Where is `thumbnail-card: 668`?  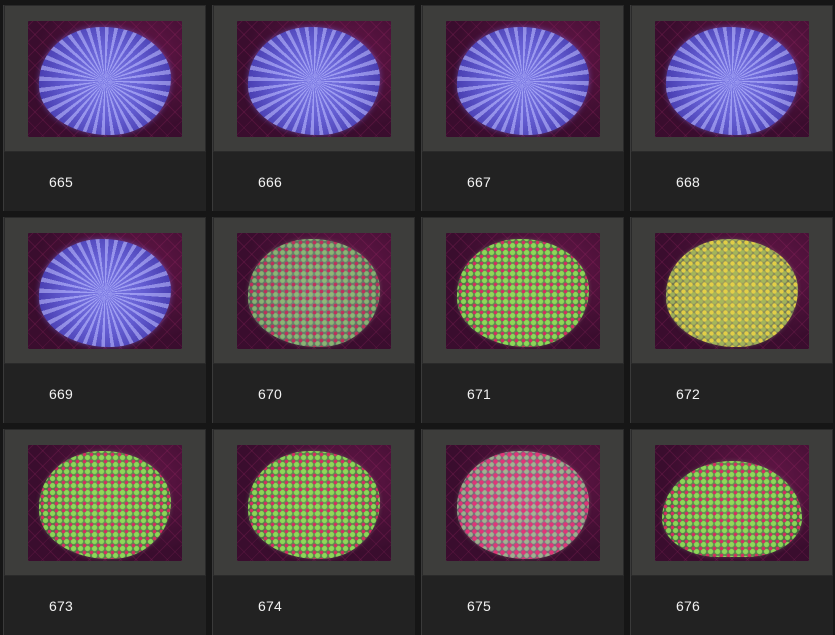 thumbnail-card: 668 is located at coordinates (731, 108).